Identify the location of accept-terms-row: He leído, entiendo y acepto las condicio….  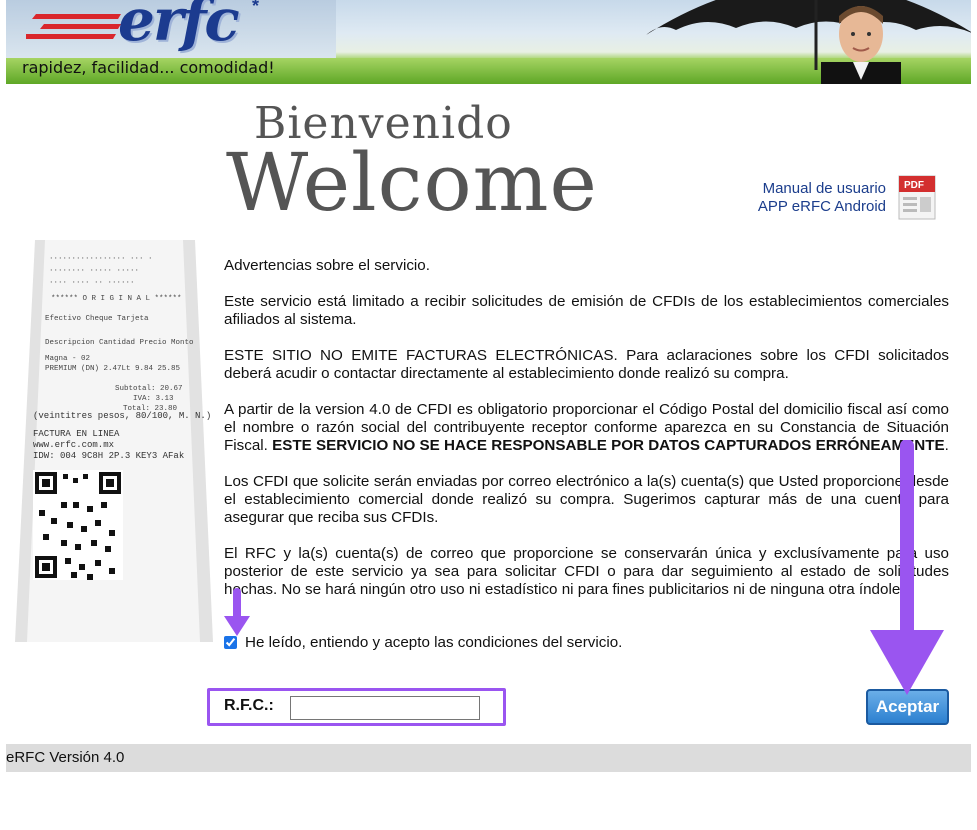
(423, 642).